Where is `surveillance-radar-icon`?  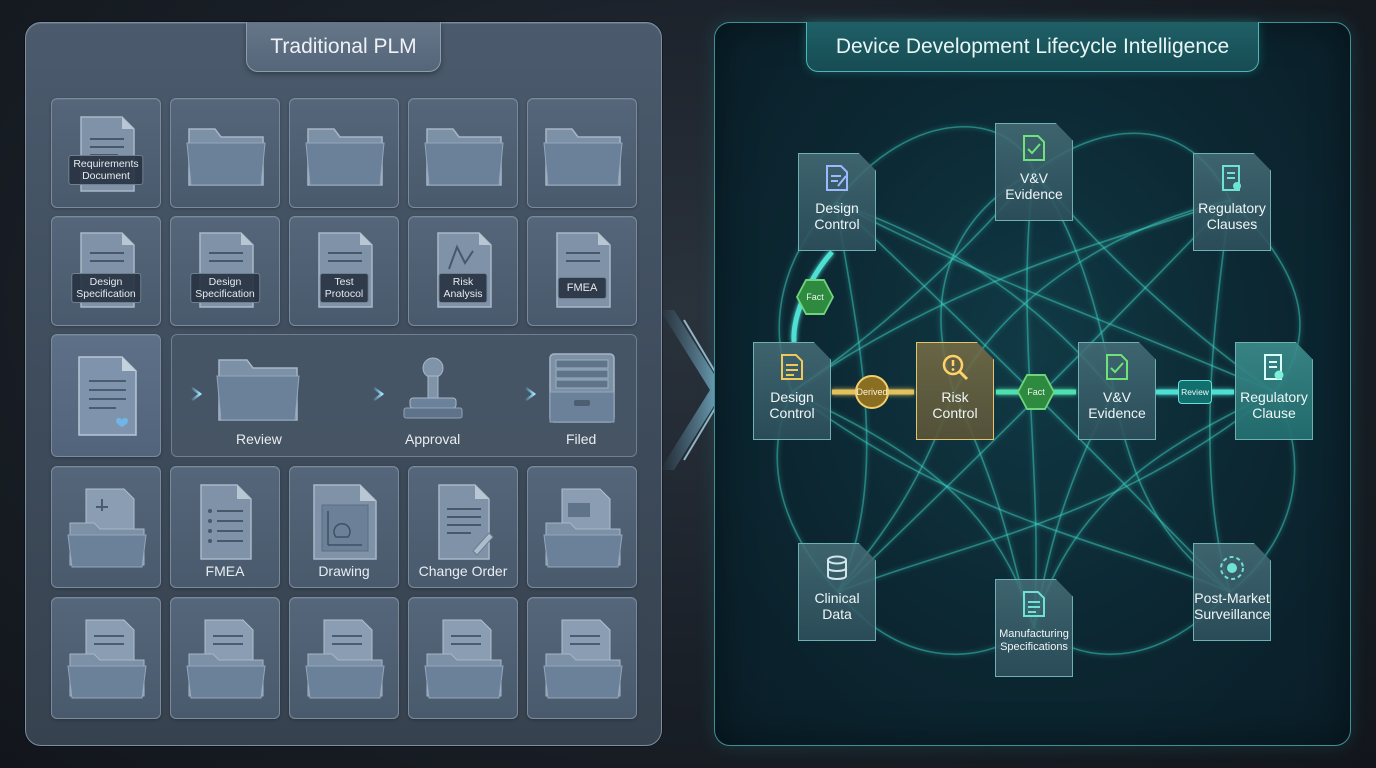
surveillance-radar-icon is located at coordinates (1232, 568).